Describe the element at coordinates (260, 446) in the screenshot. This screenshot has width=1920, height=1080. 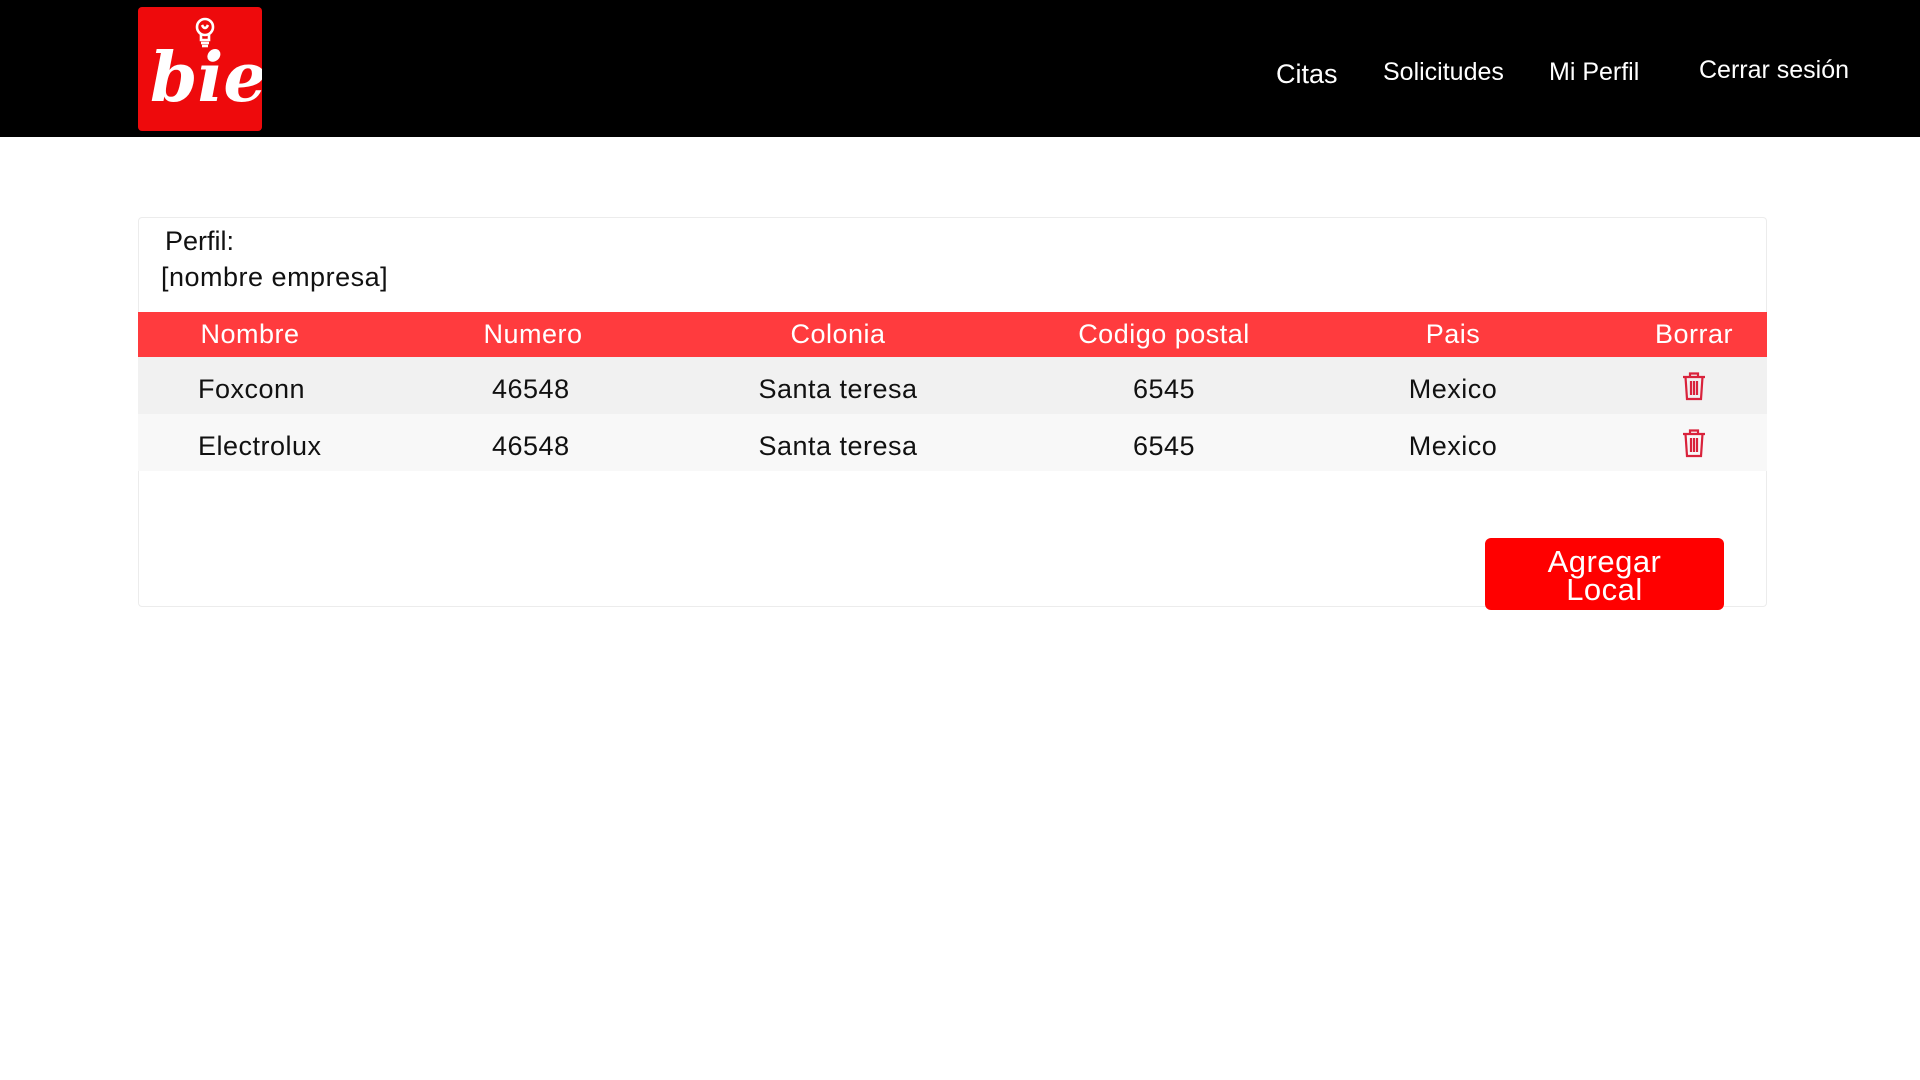
I see `cell-nombre: Electrolux` at that location.